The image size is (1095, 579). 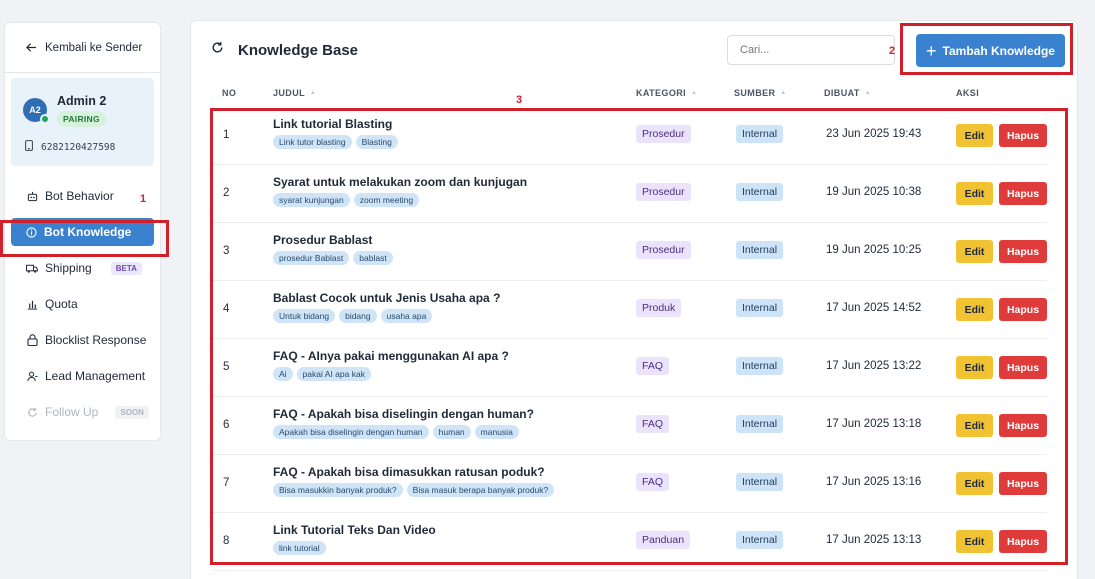 What do you see at coordinates (82, 101) in the screenshot?
I see `profile-name: Admin 2` at bounding box center [82, 101].